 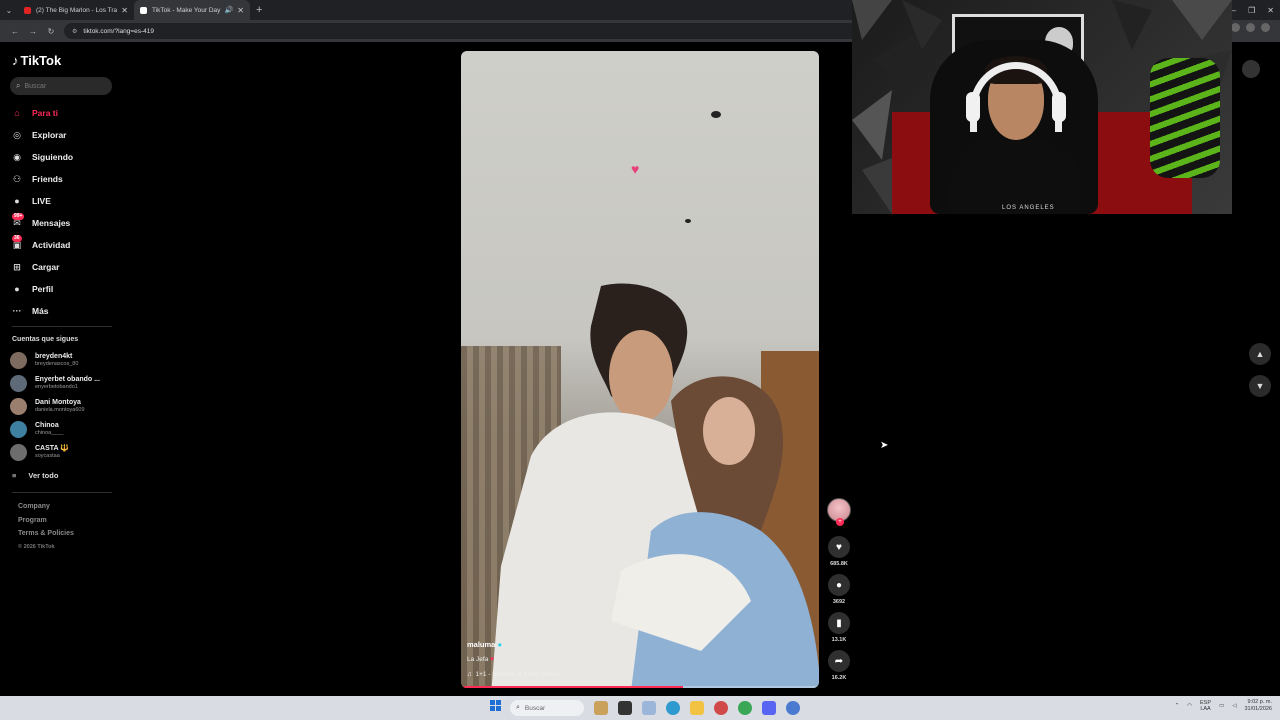 What do you see at coordinates (60, 410) in the screenshot?
I see `account-handle: daniela.montoya609` at bounding box center [60, 410].